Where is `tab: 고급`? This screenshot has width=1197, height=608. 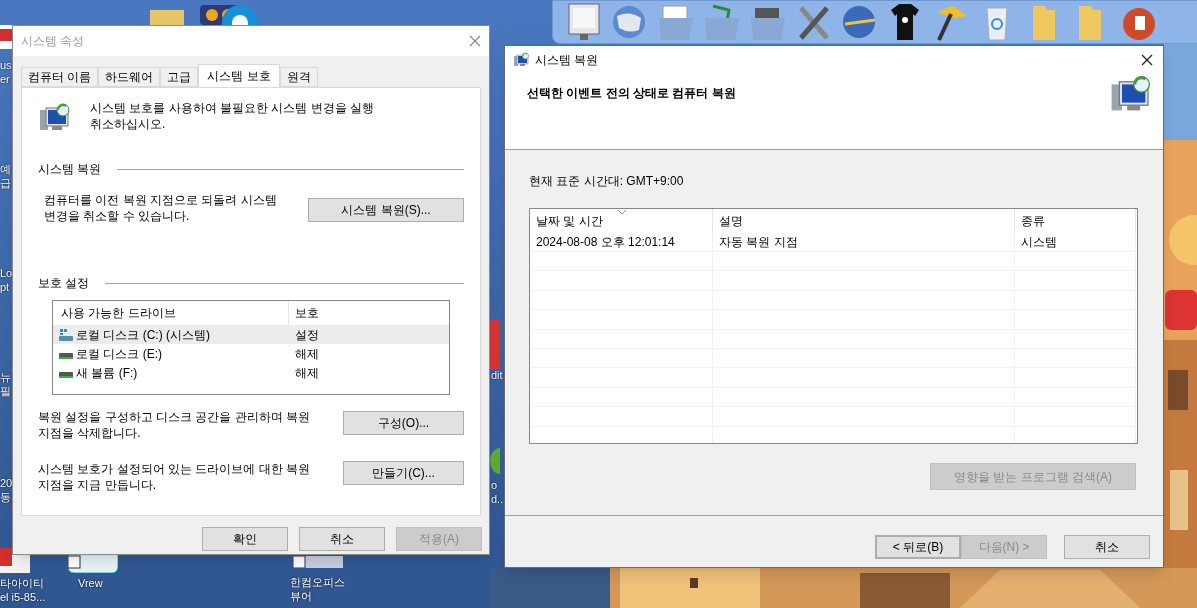 tab: 고급 is located at coordinates (179, 77).